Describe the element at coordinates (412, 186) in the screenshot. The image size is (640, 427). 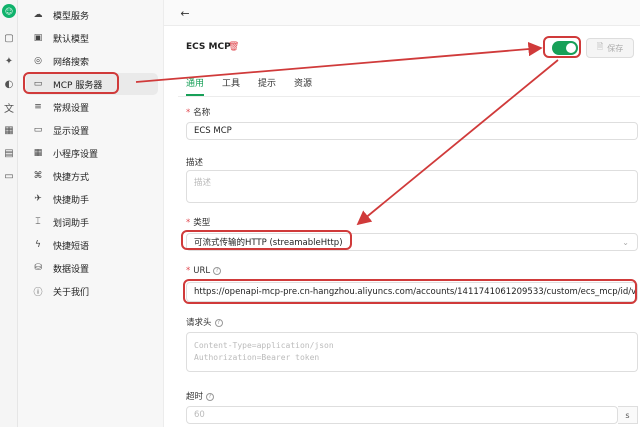
I see `description-field: 描述` at that location.